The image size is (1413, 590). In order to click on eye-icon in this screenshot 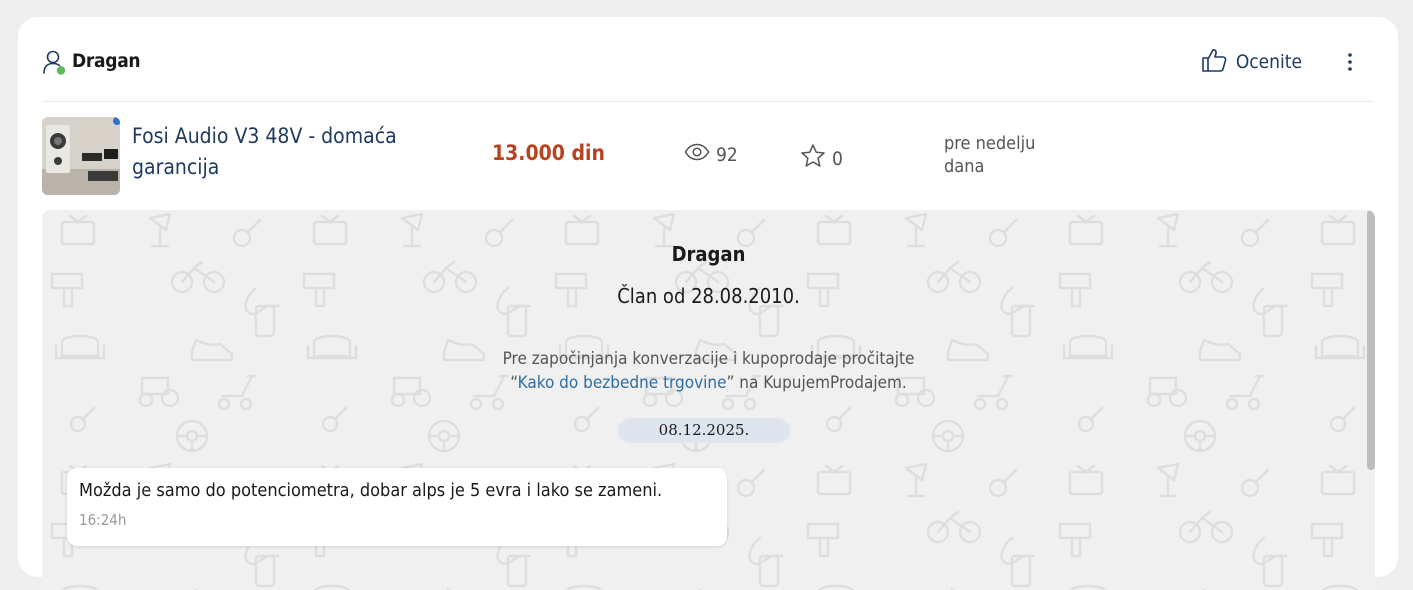, I will do `click(697, 154)`.